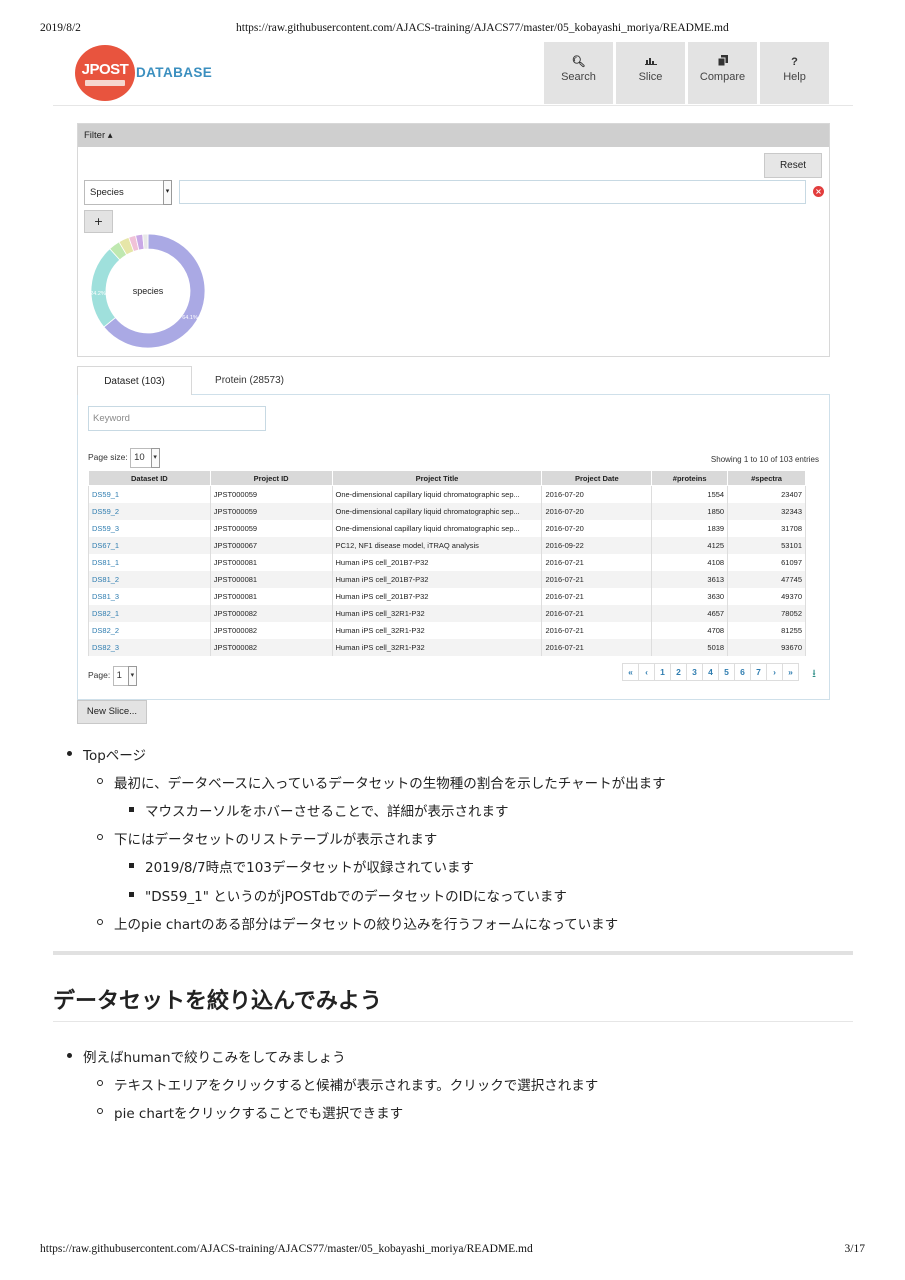  What do you see at coordinates (710, 672) in the screenshot?
I see `page-link: 4` at bounding box center [710, 672].